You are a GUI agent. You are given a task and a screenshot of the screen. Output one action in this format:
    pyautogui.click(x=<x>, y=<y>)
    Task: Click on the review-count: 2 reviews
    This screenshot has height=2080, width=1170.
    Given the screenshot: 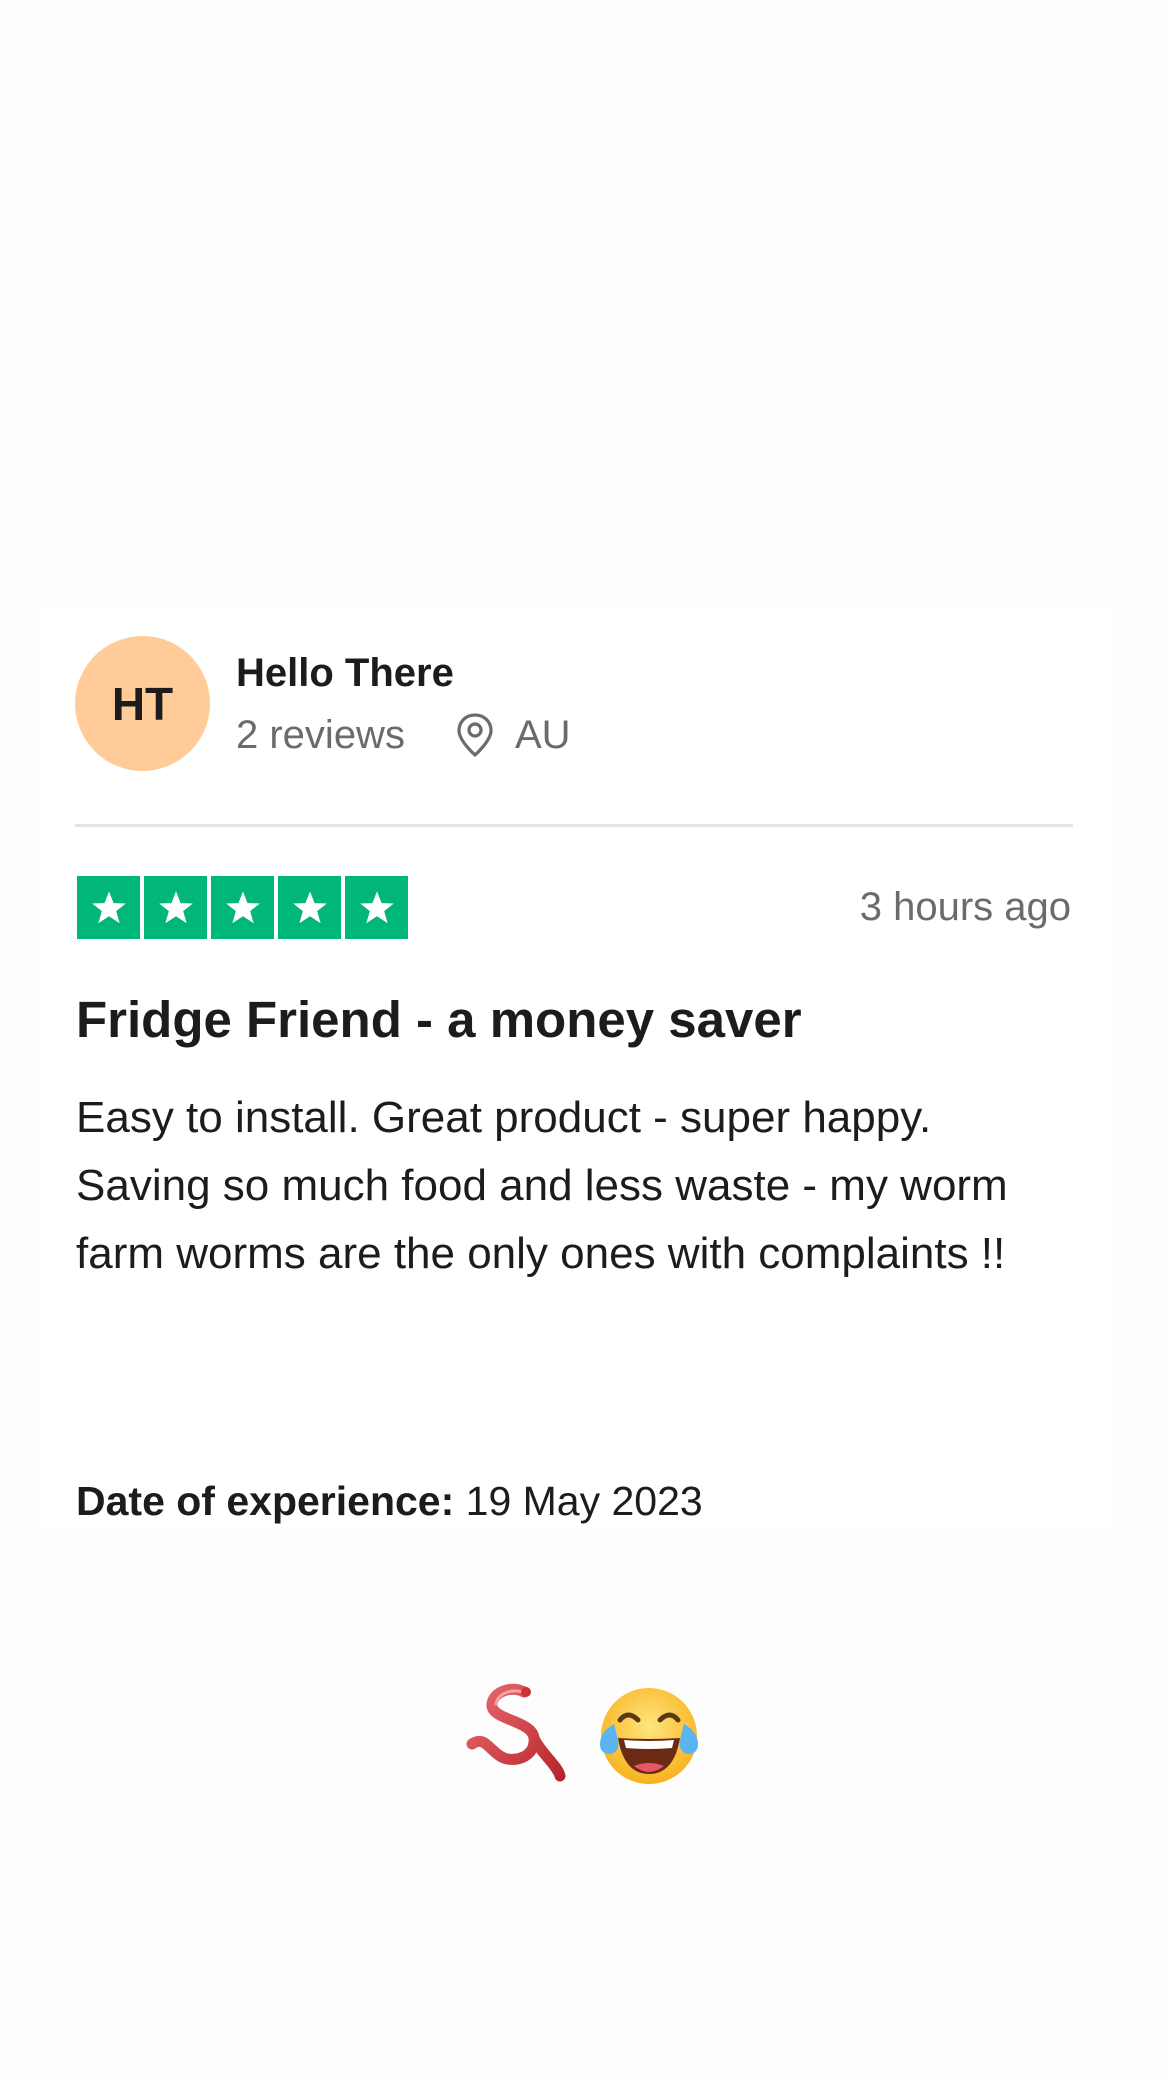 What is the action you would take?
    pyautogui.click(x=320, y=734)
    